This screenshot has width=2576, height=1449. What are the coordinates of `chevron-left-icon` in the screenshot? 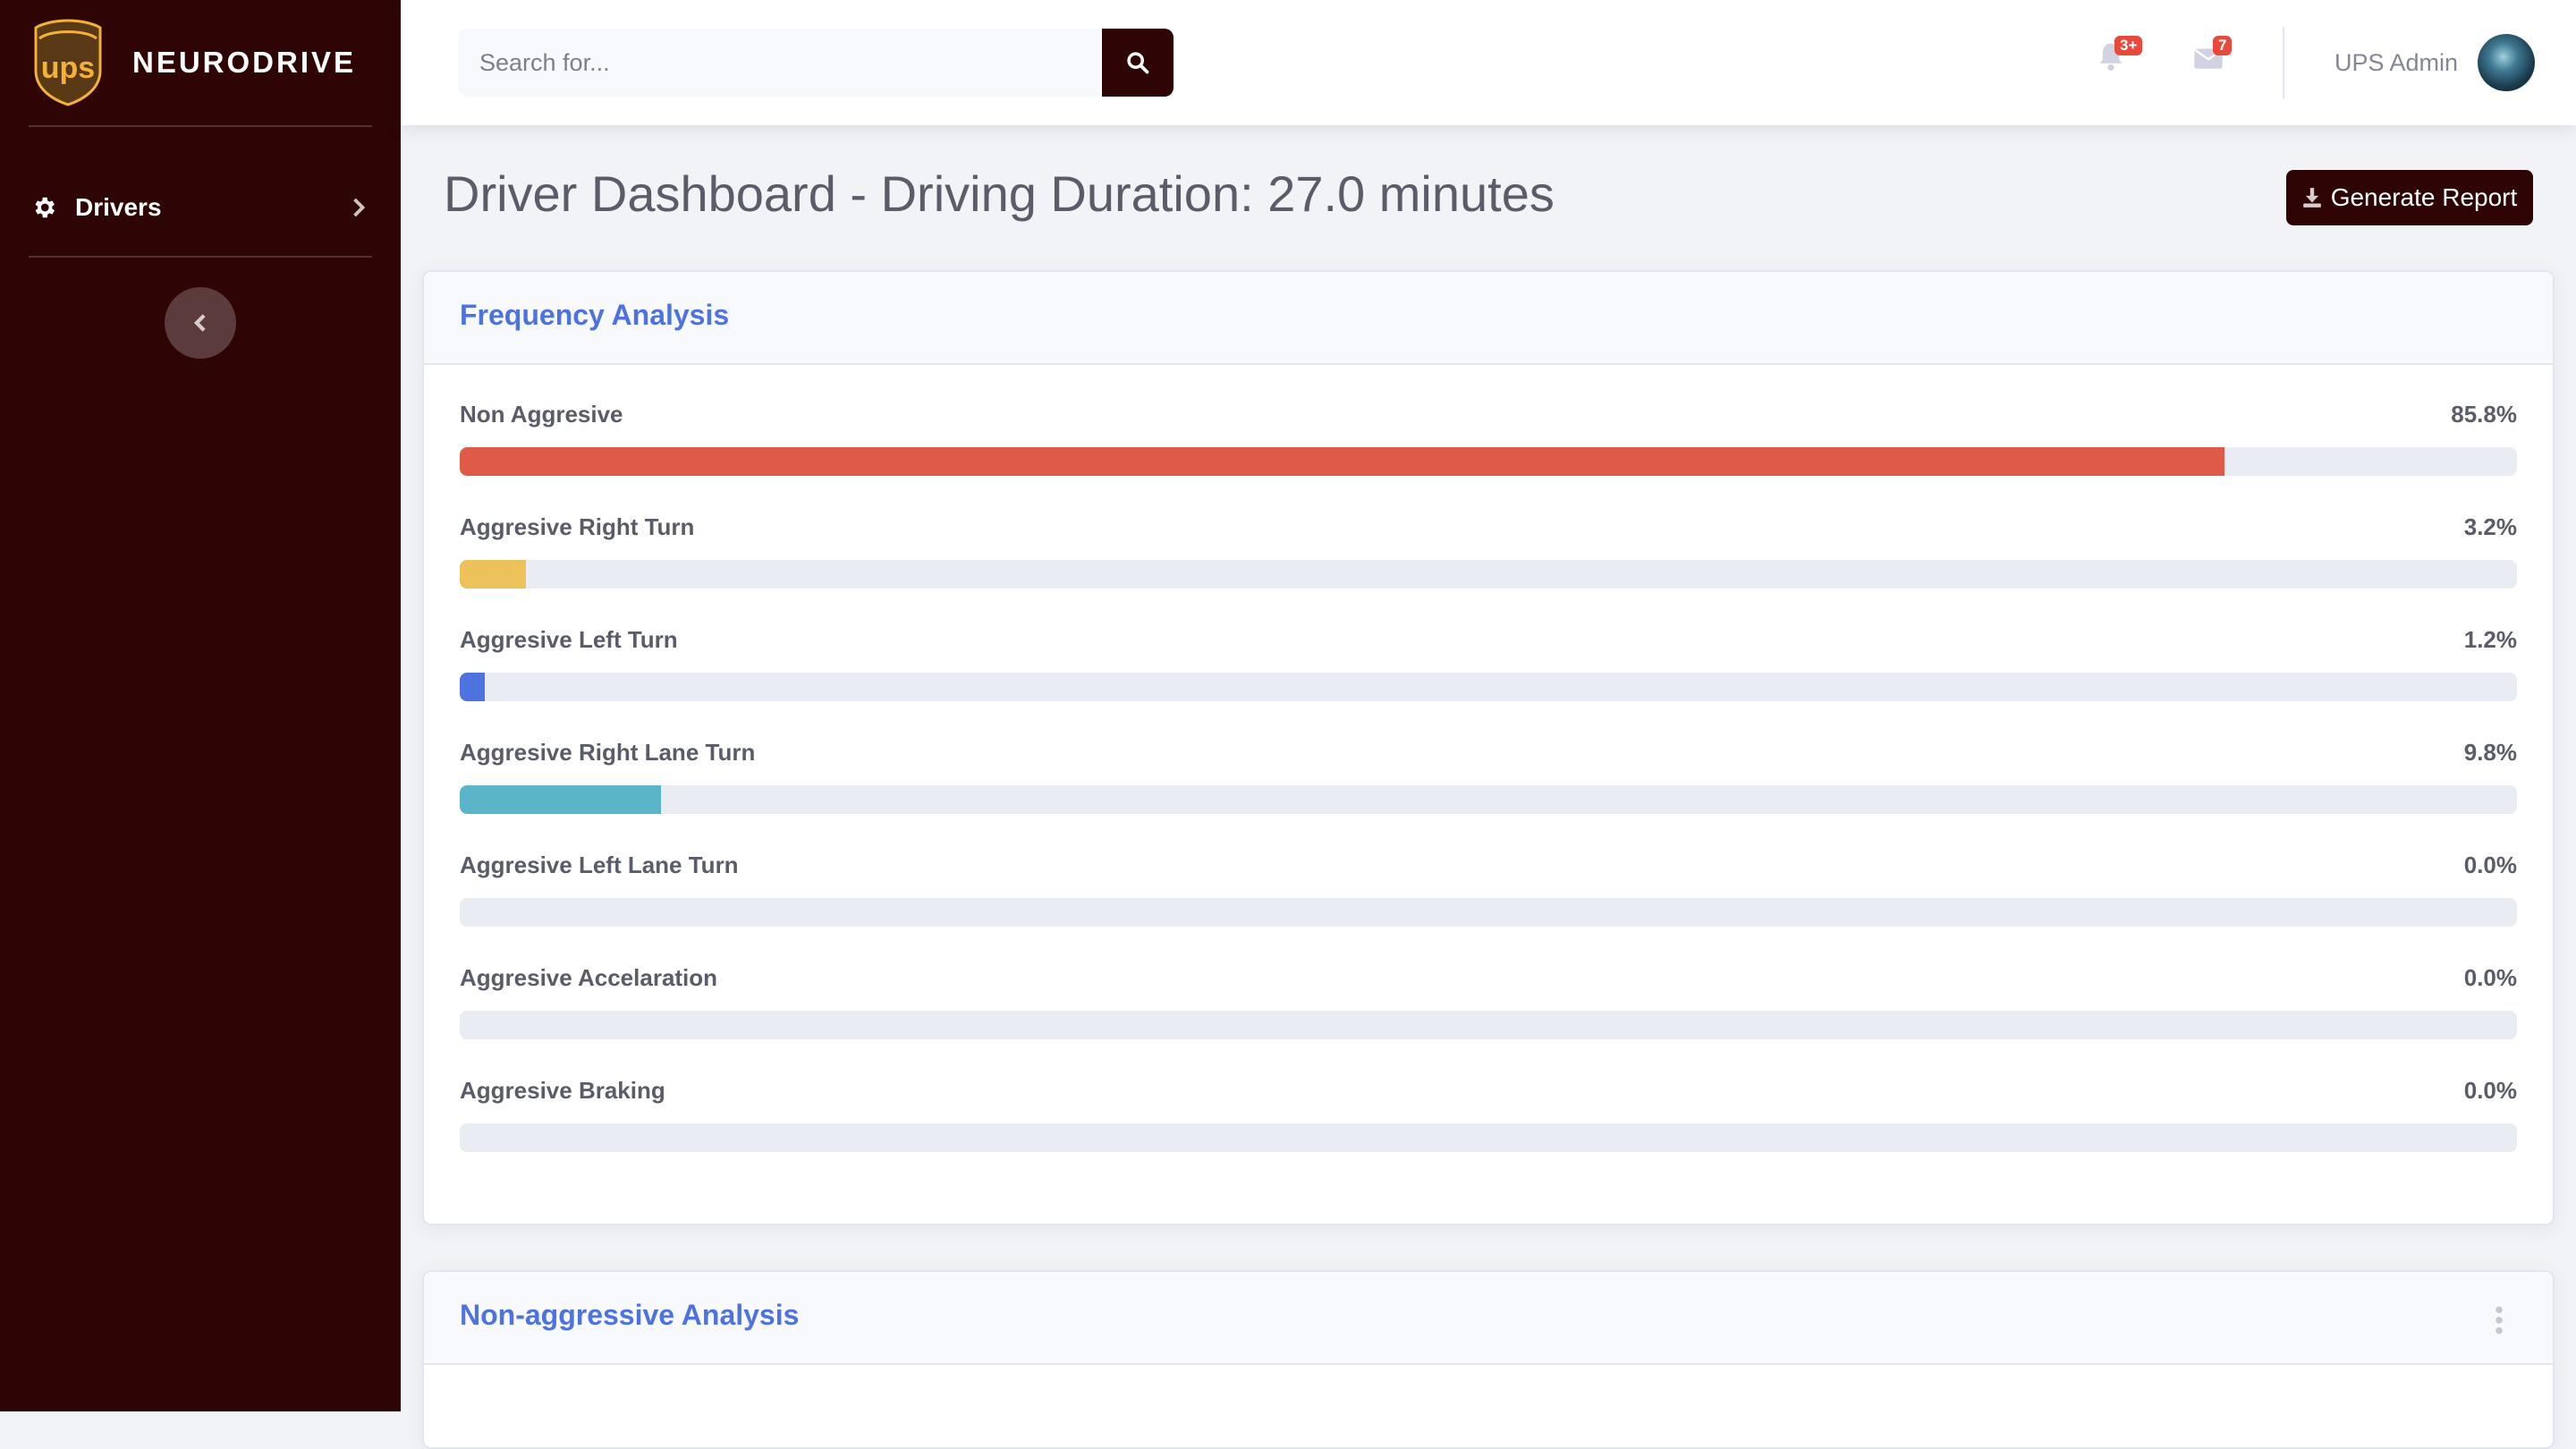 It's located at (199, 323).